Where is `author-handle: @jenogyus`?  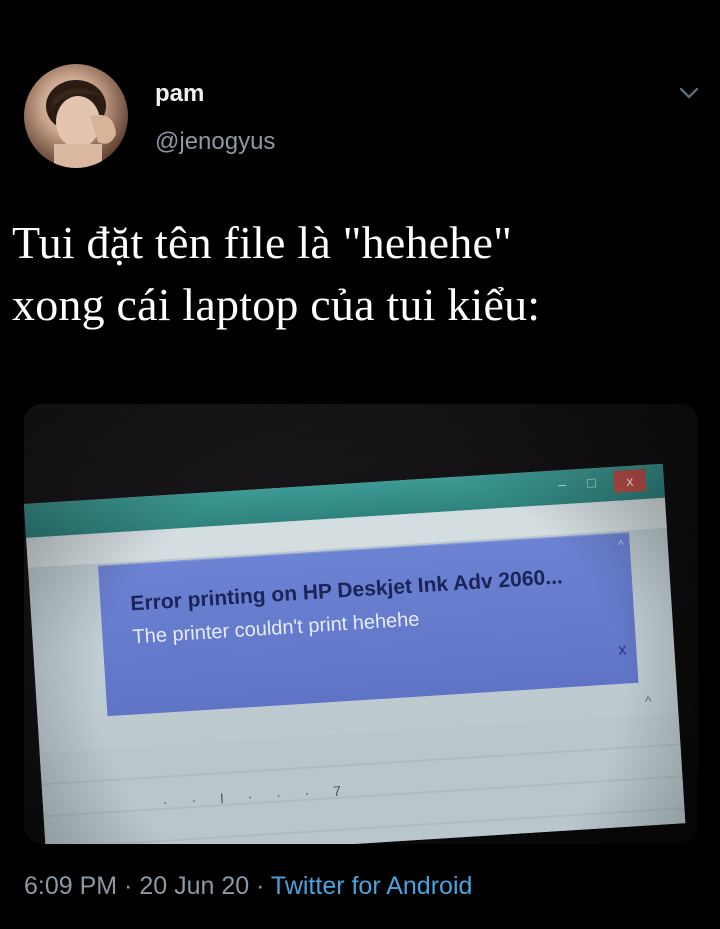 author-handle: @jenogyus is located at coordinates (215, 142).